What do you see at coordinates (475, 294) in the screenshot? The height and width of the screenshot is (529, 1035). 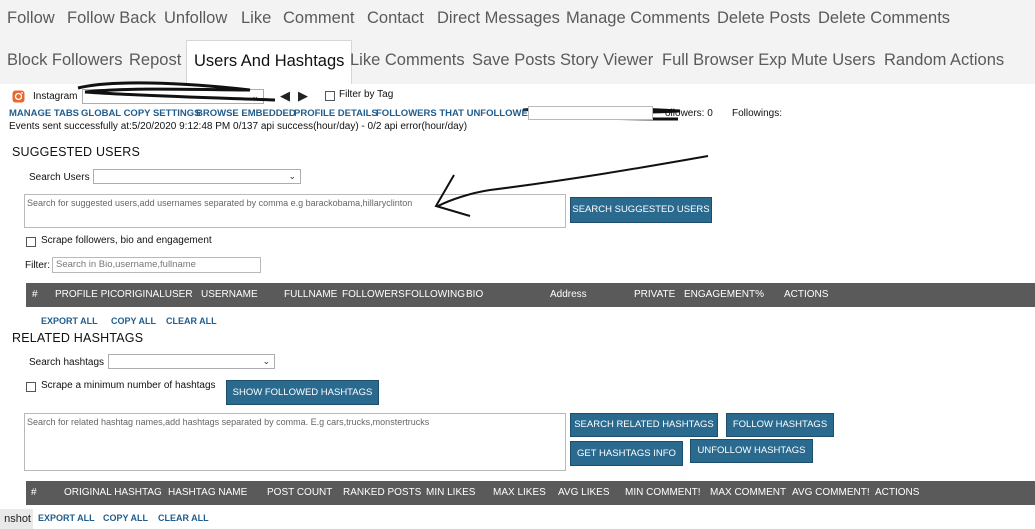 I see `col-bio: BIO` at bounding box center [475, 294].